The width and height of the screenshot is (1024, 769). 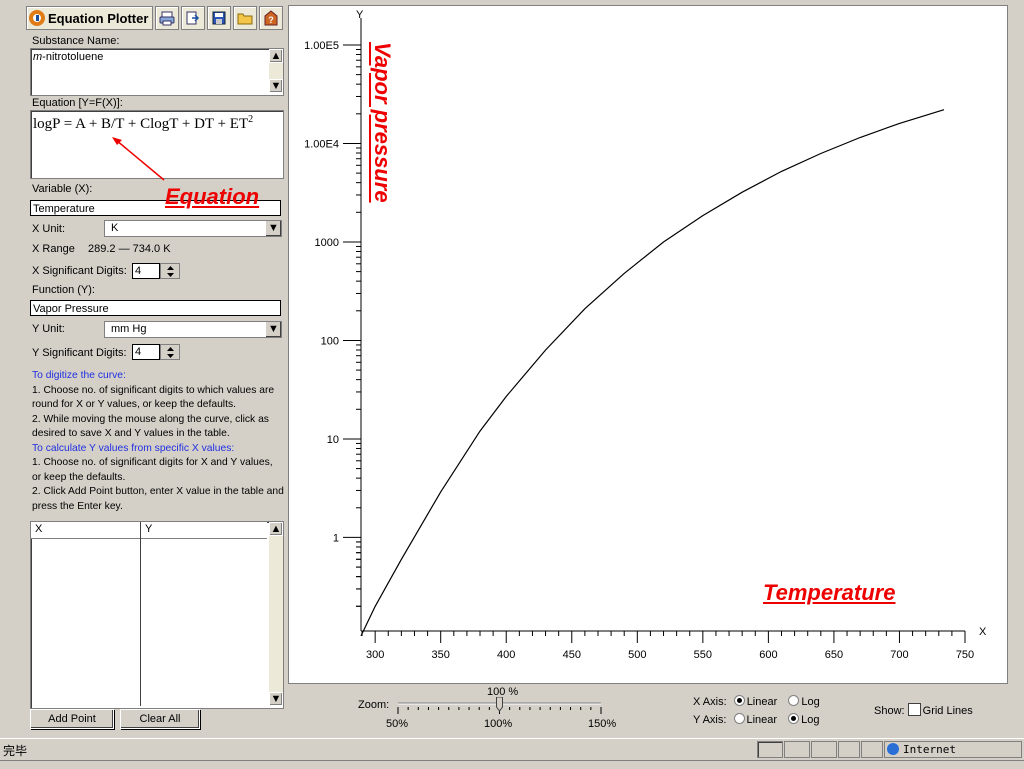 I want to click on y-axis-scale-label: Y Axis:, so click(x=710, y=720).